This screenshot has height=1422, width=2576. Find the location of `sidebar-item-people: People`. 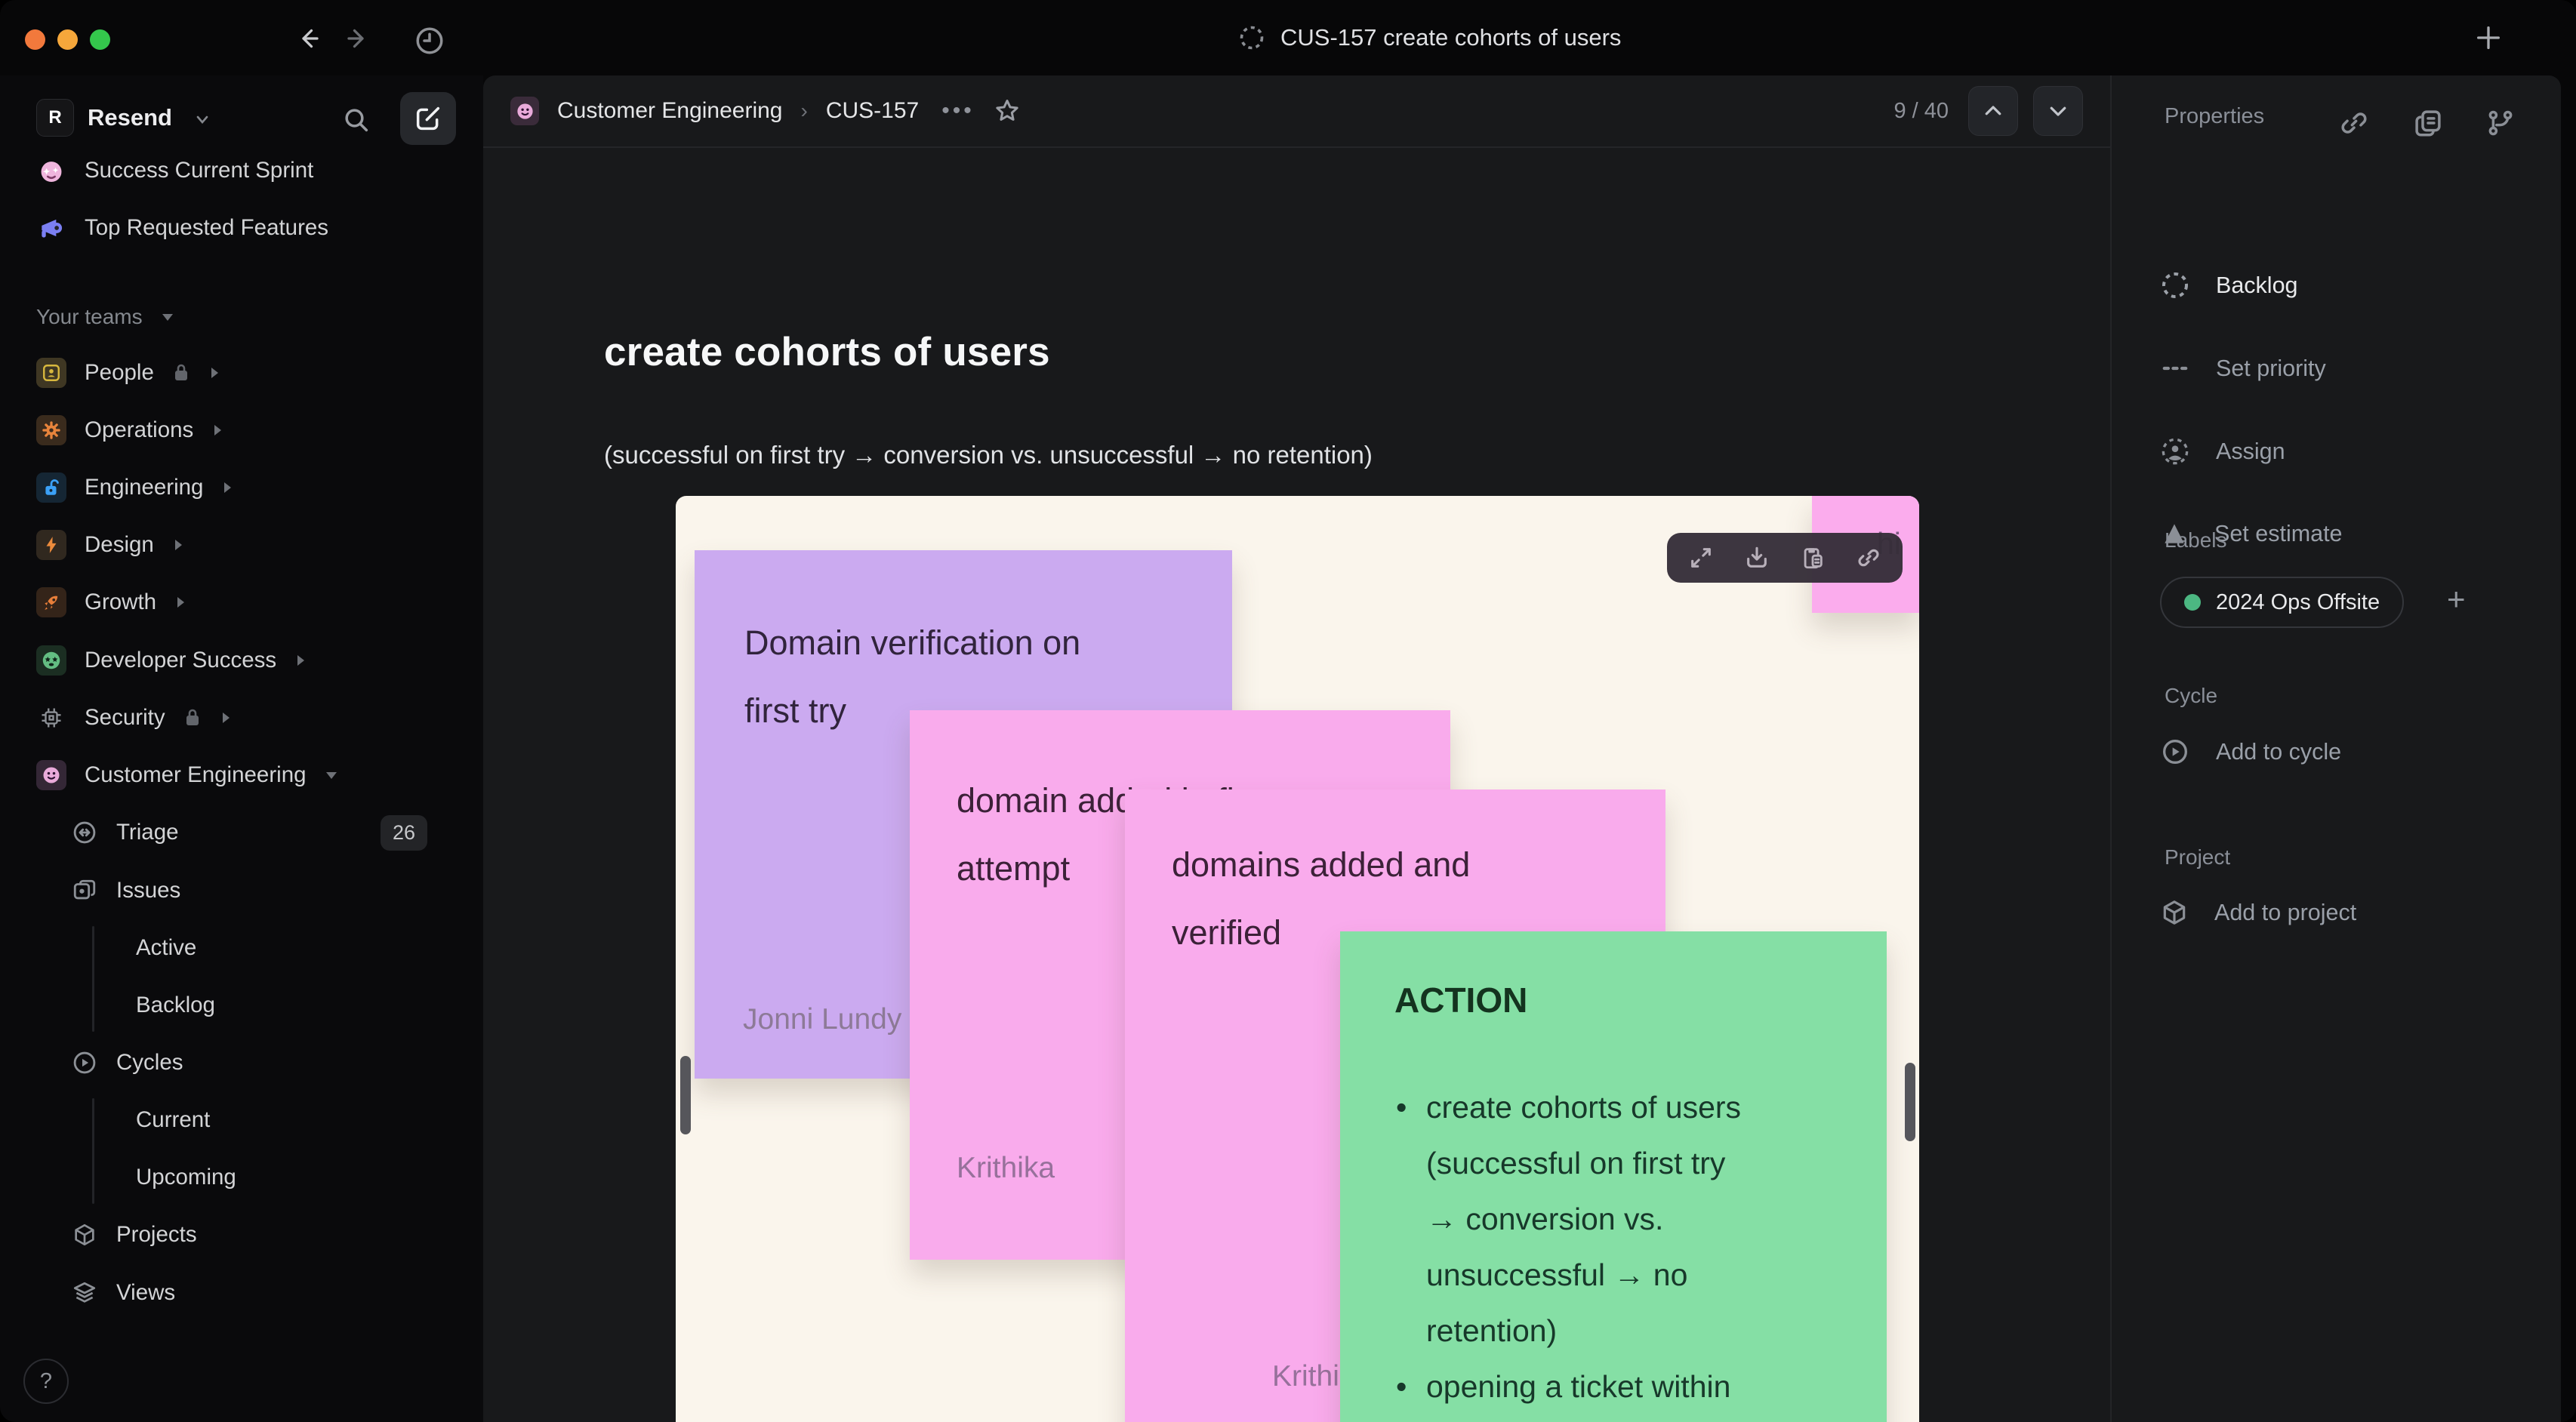

sidebar-item-people: People is located at coordinates (242, 373).